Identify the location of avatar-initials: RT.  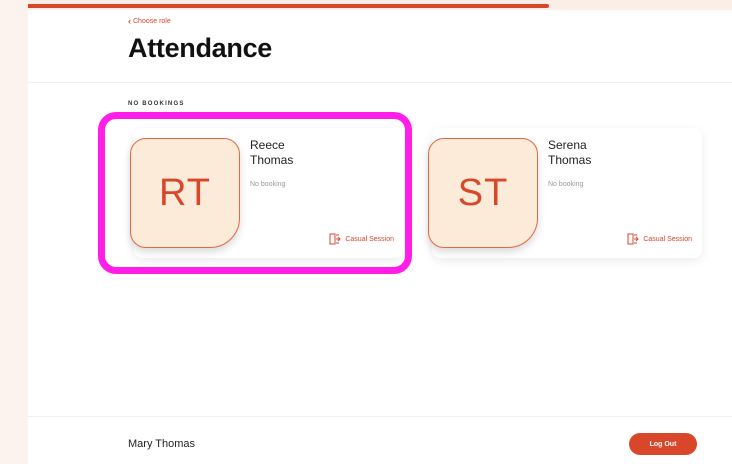
(185, 192).